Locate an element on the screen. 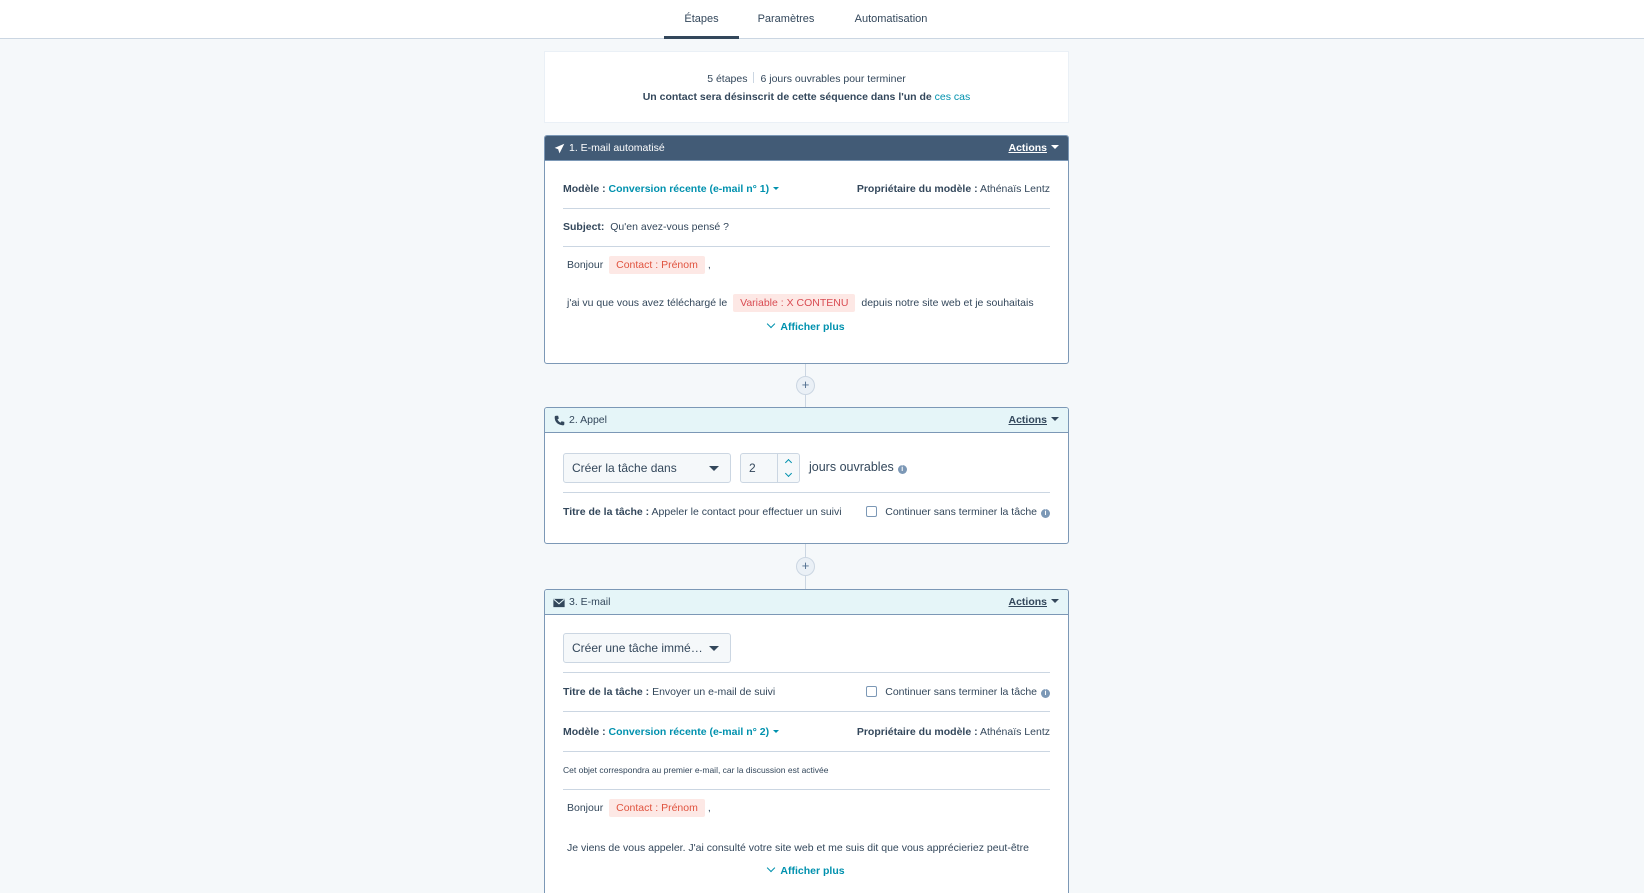 The height and width of the screenshot is (893, 1644). delay-input is located at coordinates (759, 468).